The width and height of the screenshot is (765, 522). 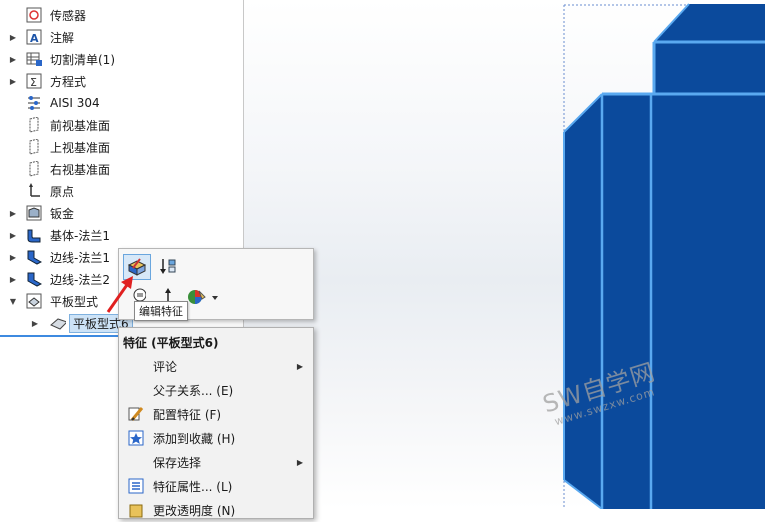 I want to click on menu-item-change-transparency: 更改透明度 (N), so click(x=216, y=510).